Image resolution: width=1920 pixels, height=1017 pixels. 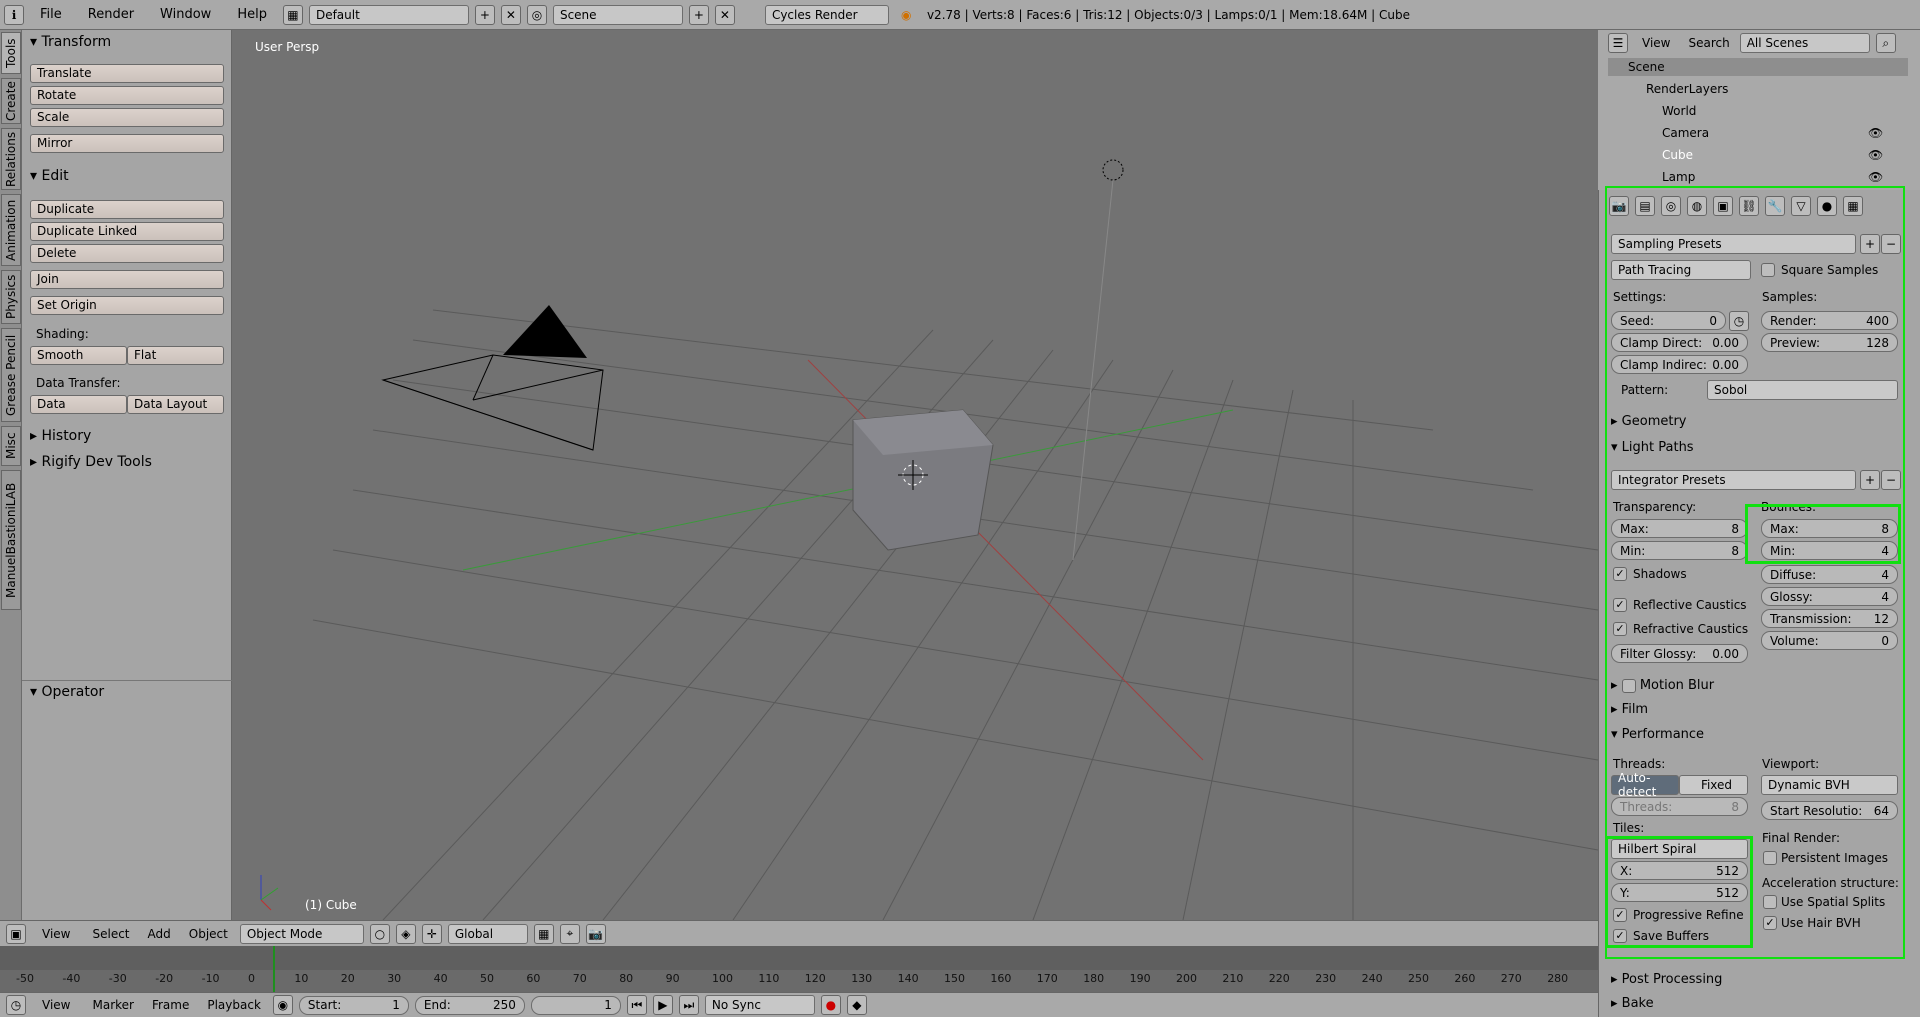 I want to click on outliner-item-camera: Camera, so click(x=1685, y=133).